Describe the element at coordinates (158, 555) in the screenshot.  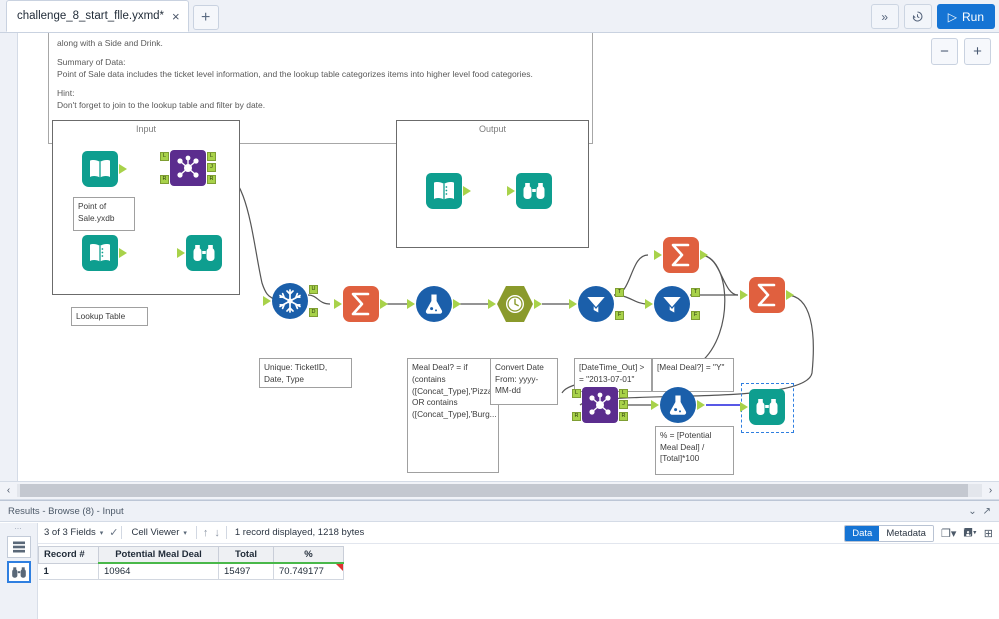
I see `column-header-potential-meal-deal: Potential Meal Deal` at that location.